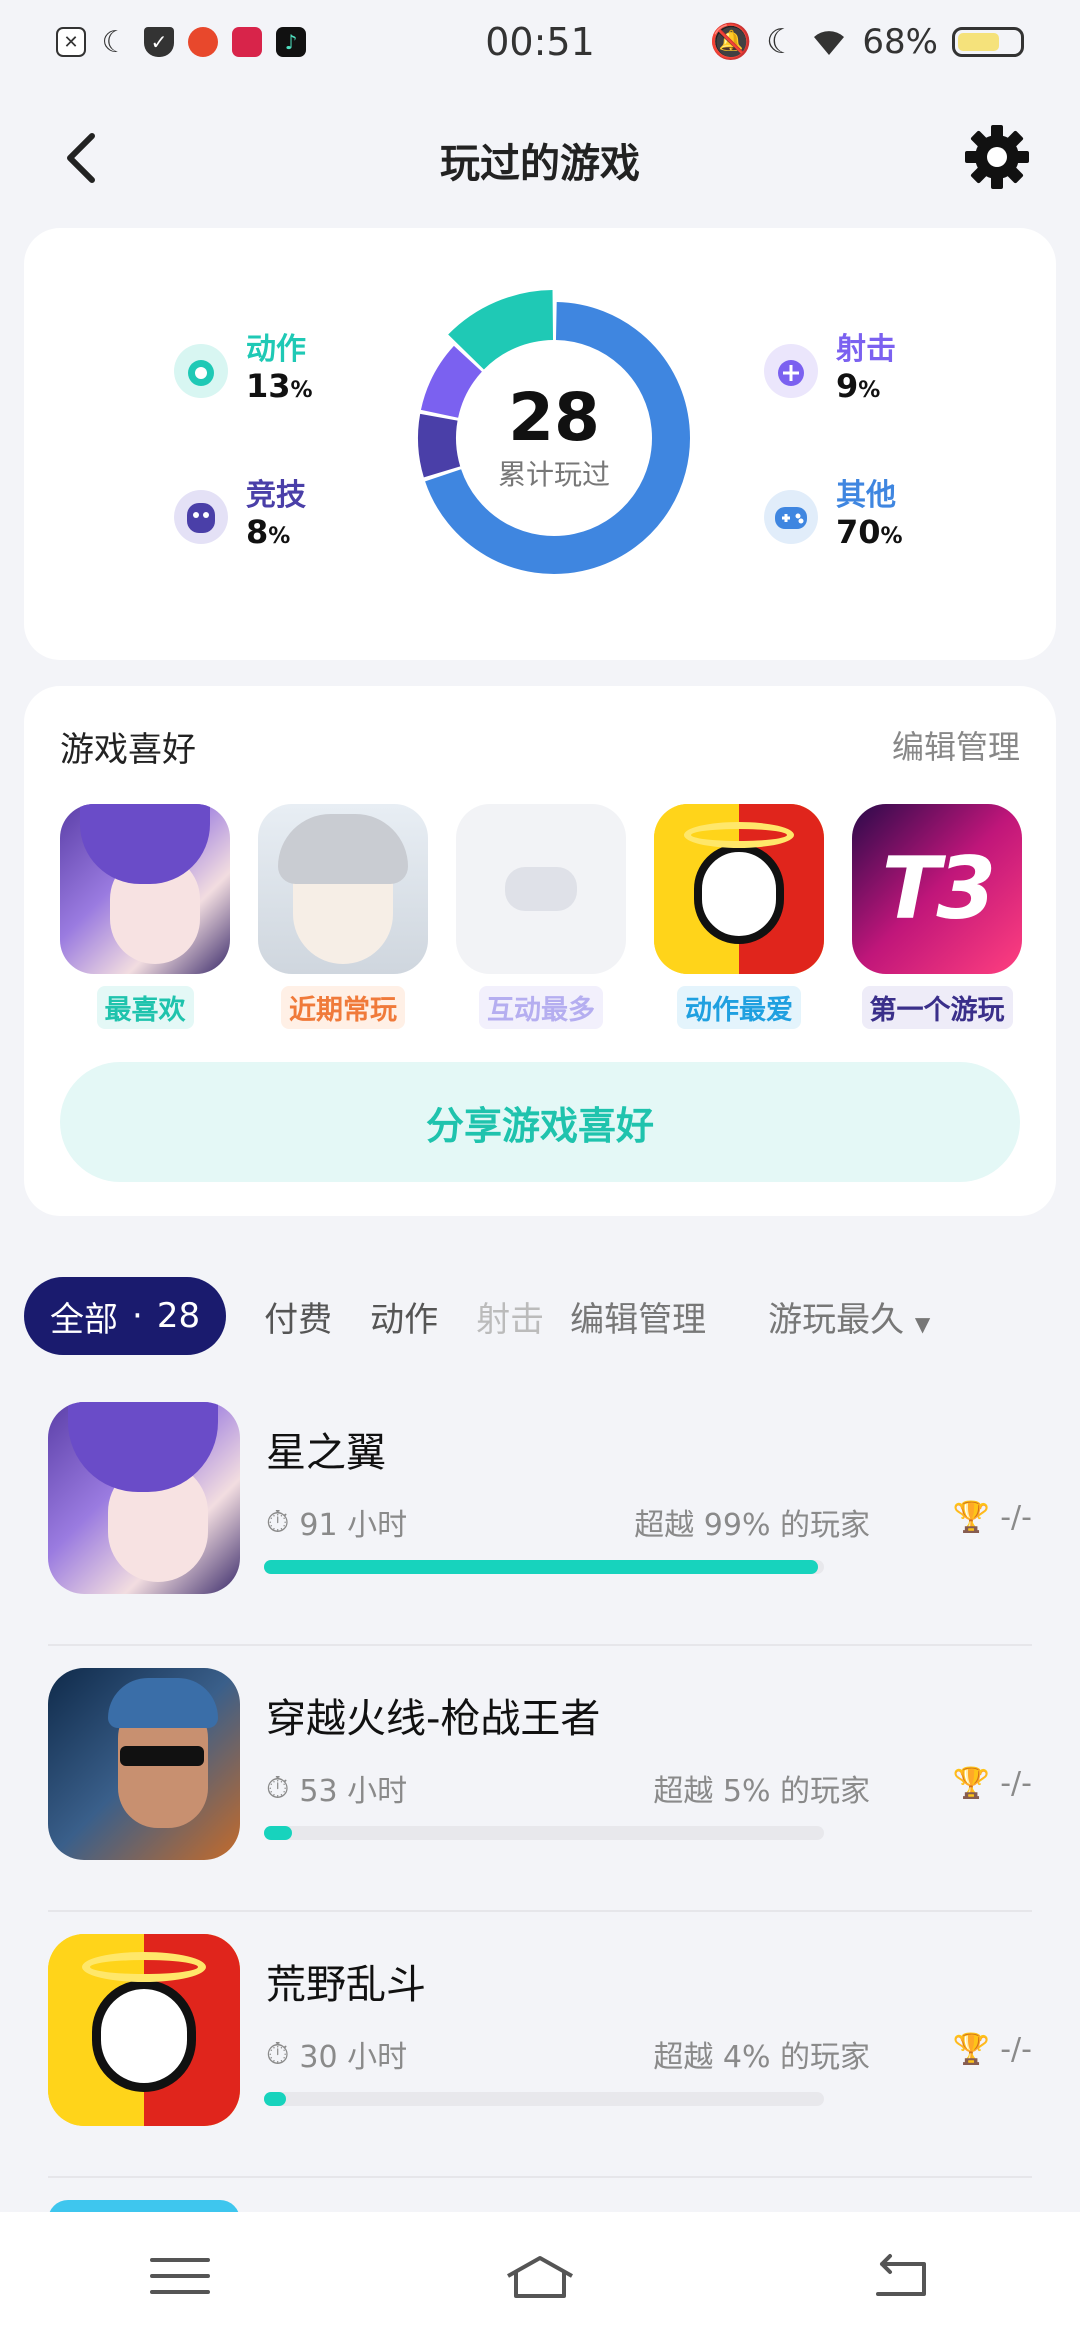  I want to click on competitive-category-icon, so click(201, 516).